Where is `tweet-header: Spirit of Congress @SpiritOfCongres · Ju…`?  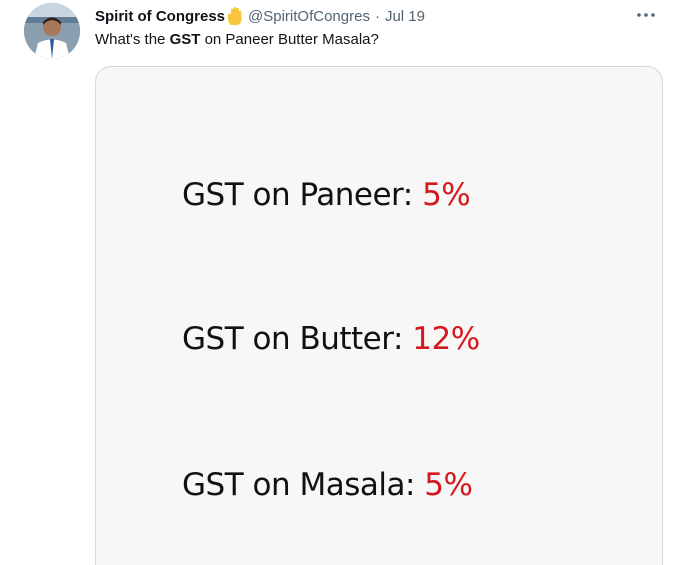
tweet-header: Spirit of Congress @SpiritOfCongres · Ju… is located at coordinates (260, 16).